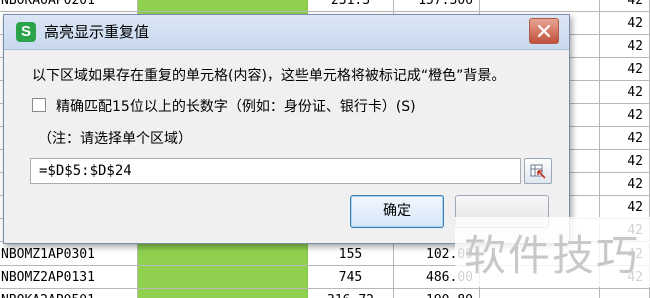  Describe the element at coordinates (69, 293) in the screenshot. I see `cell-a-row-ka2: NBOKA2AP0501` at that location.